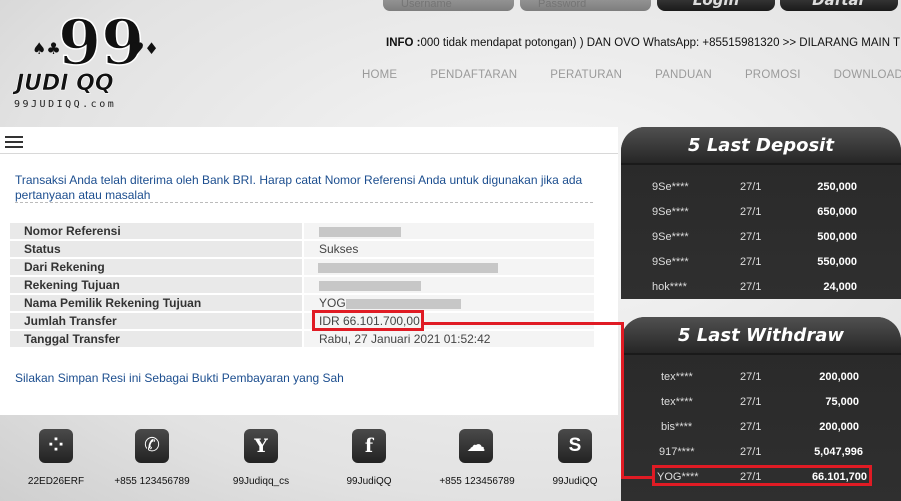 Image resolution: width=901 pixels, height=501 pixels. What do you see at coordinates (476, 446) in the screenshot?
I see `wechat-icon: ☁` at bounding box center [476, 446].